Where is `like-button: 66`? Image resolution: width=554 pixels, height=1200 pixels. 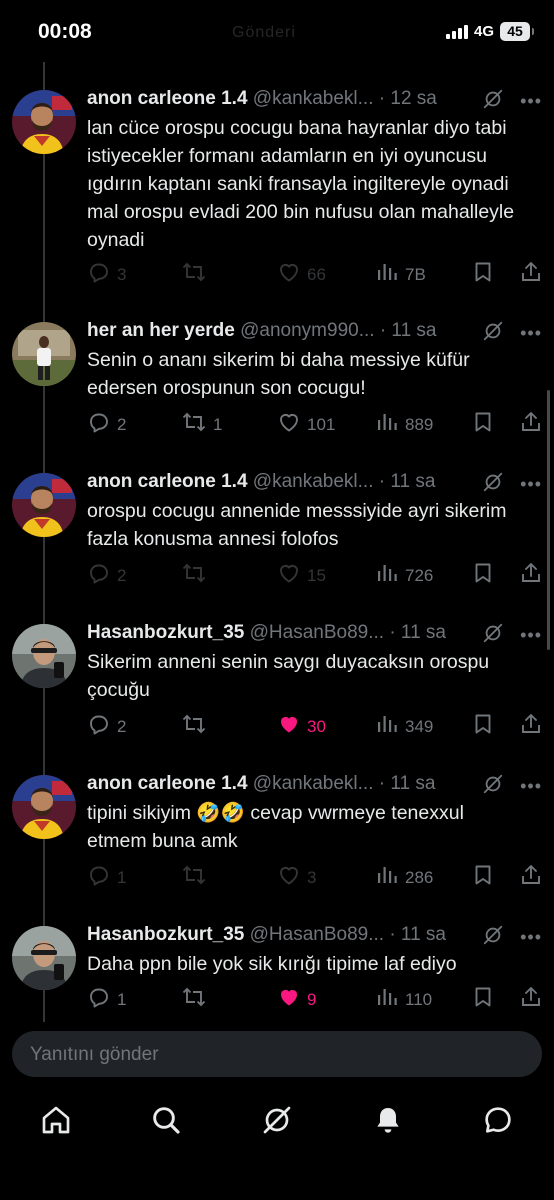 like-button: 66 is located at coordinates (301, 274).